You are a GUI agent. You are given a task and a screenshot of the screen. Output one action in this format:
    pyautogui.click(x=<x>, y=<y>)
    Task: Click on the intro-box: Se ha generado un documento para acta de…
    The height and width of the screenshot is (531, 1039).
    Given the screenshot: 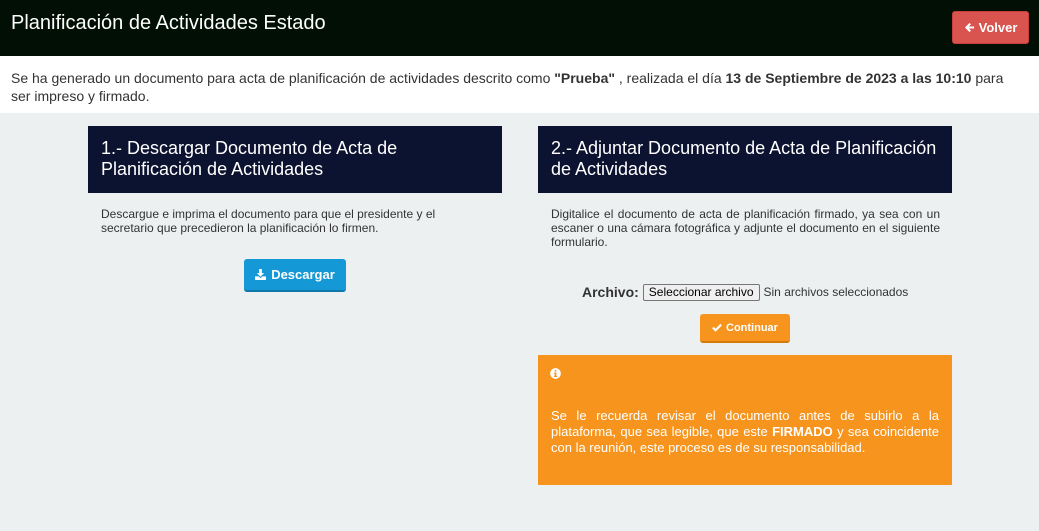 What is the action you would take?
    pyautogui.click(x=519, y=84)
    